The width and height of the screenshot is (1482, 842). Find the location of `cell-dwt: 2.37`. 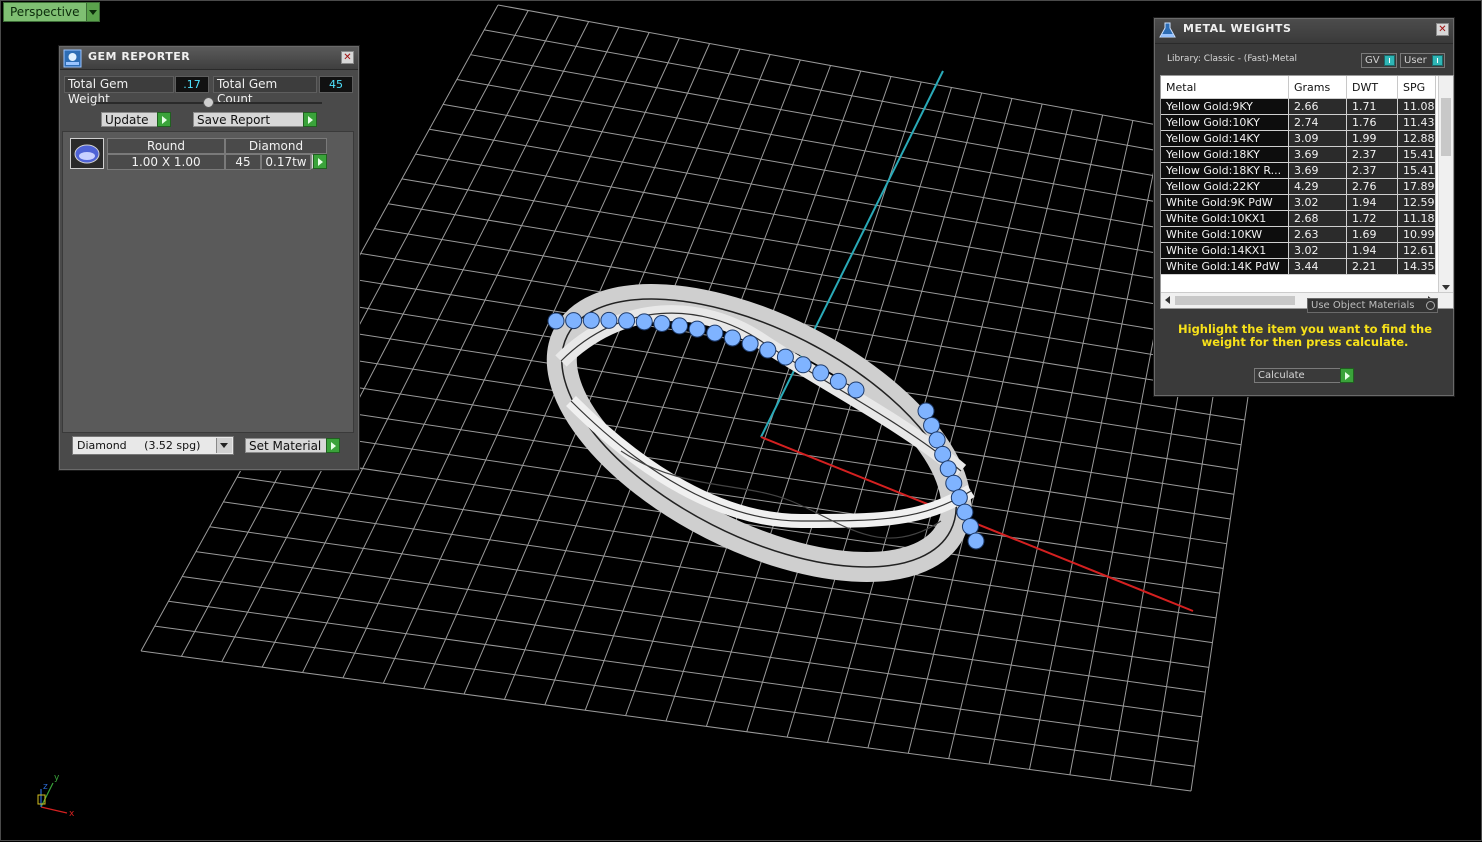

cell-dwt: 2.37 is located at coordinates (1372, 155).